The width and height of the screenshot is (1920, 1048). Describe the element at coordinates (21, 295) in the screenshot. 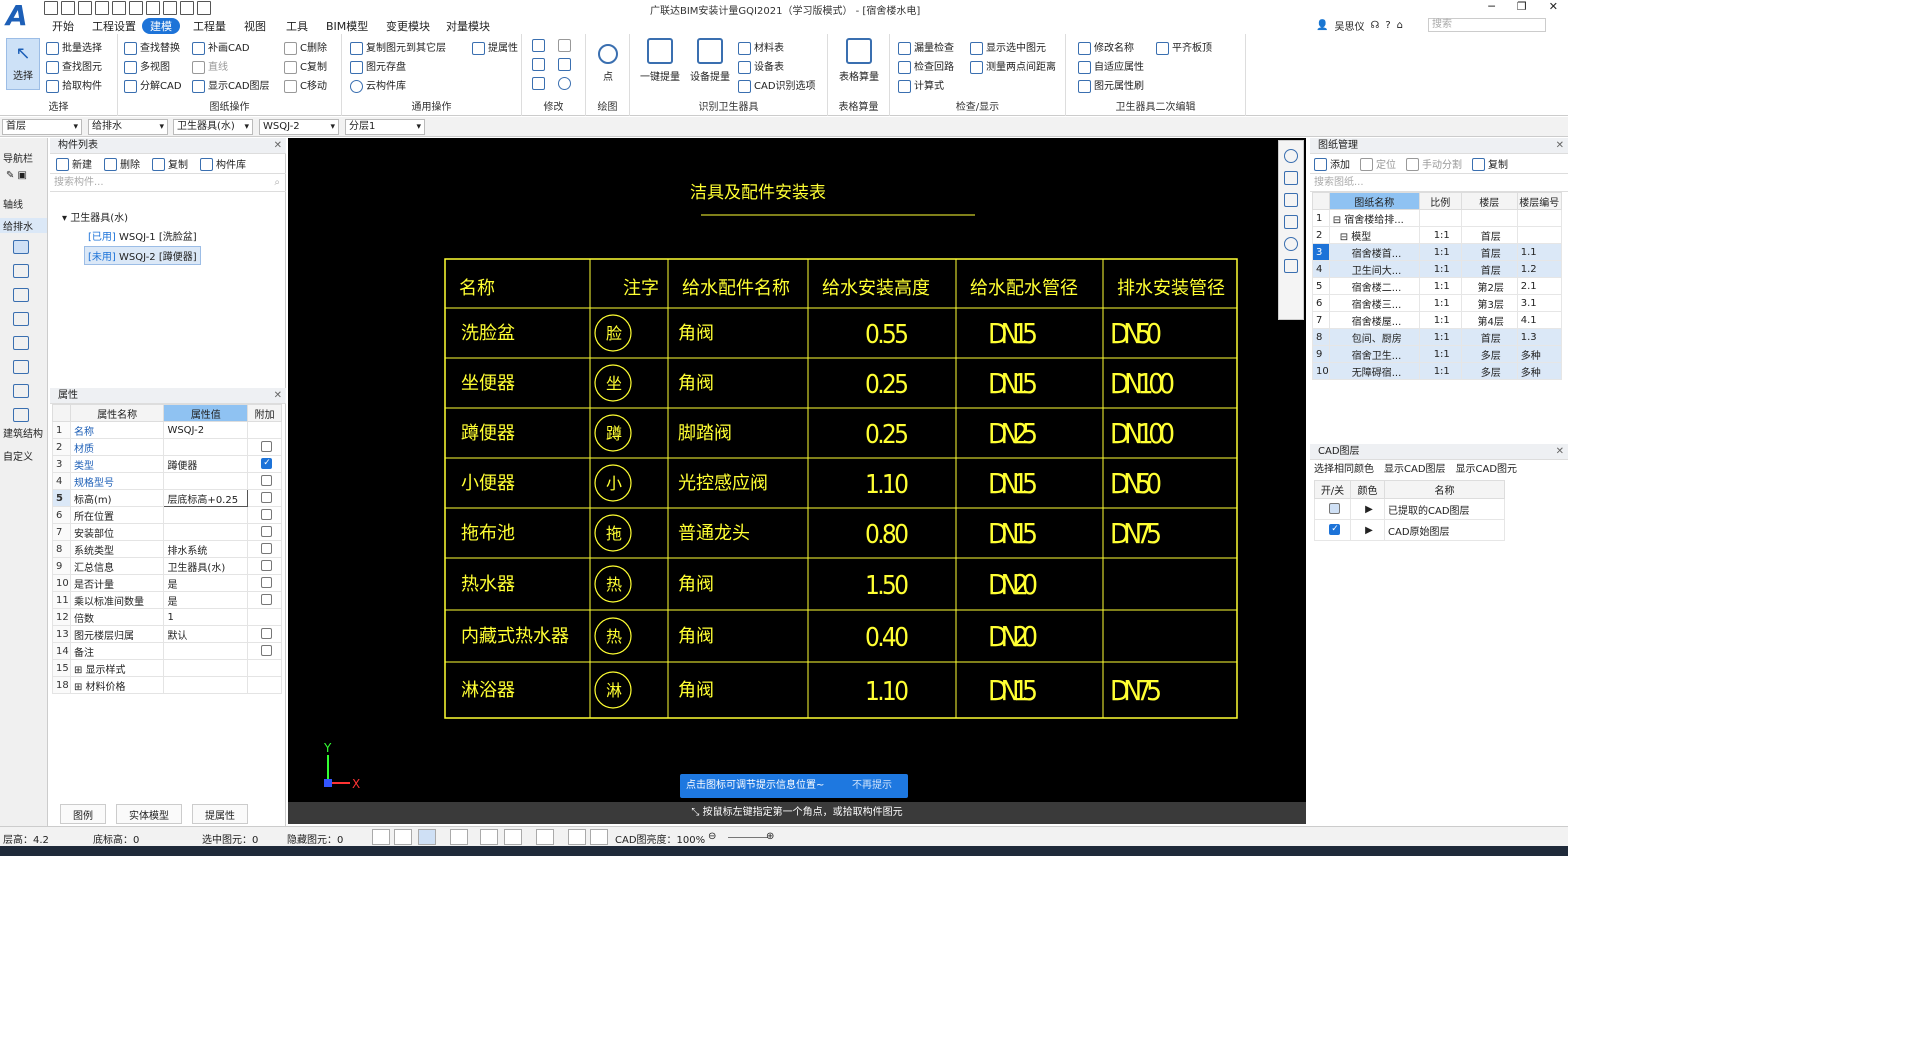

I see `fitting-icon` at that location.